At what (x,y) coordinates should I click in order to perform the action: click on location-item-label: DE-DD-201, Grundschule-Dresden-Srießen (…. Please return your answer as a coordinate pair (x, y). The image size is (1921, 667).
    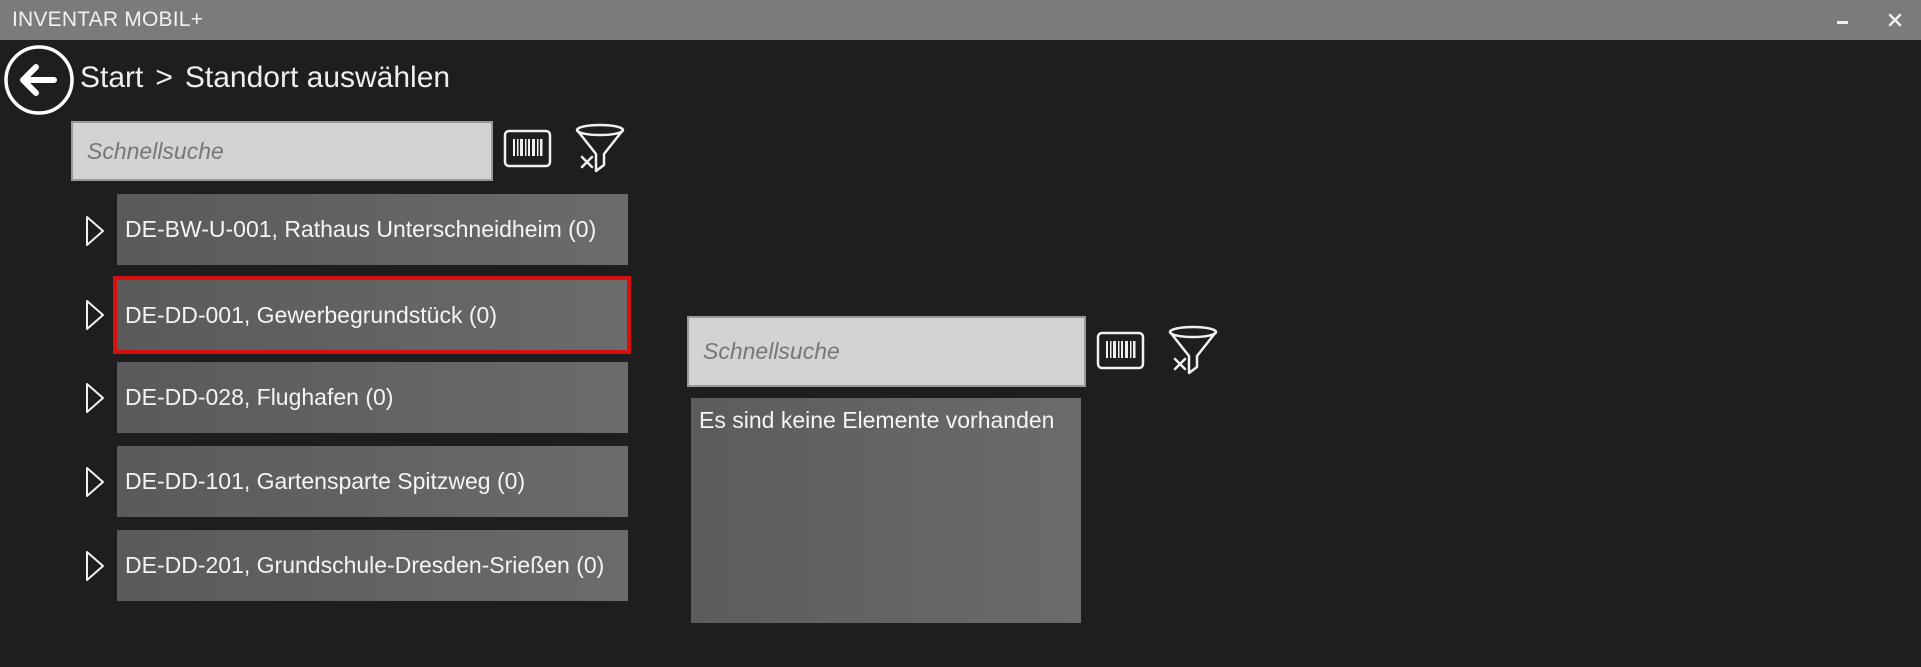
    Looking at the image, I should click on (365, 565).